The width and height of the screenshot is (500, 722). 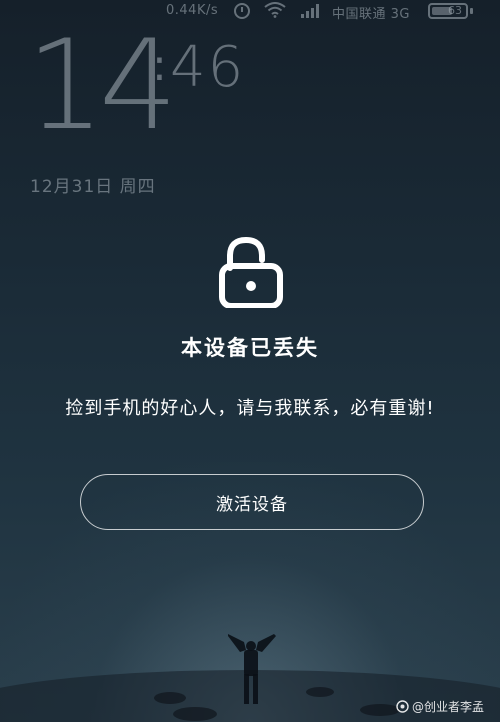 What do you see at coordinates (471, 11) in the screenshot?
I see `battery-tip` at bounding box center [471, 11].